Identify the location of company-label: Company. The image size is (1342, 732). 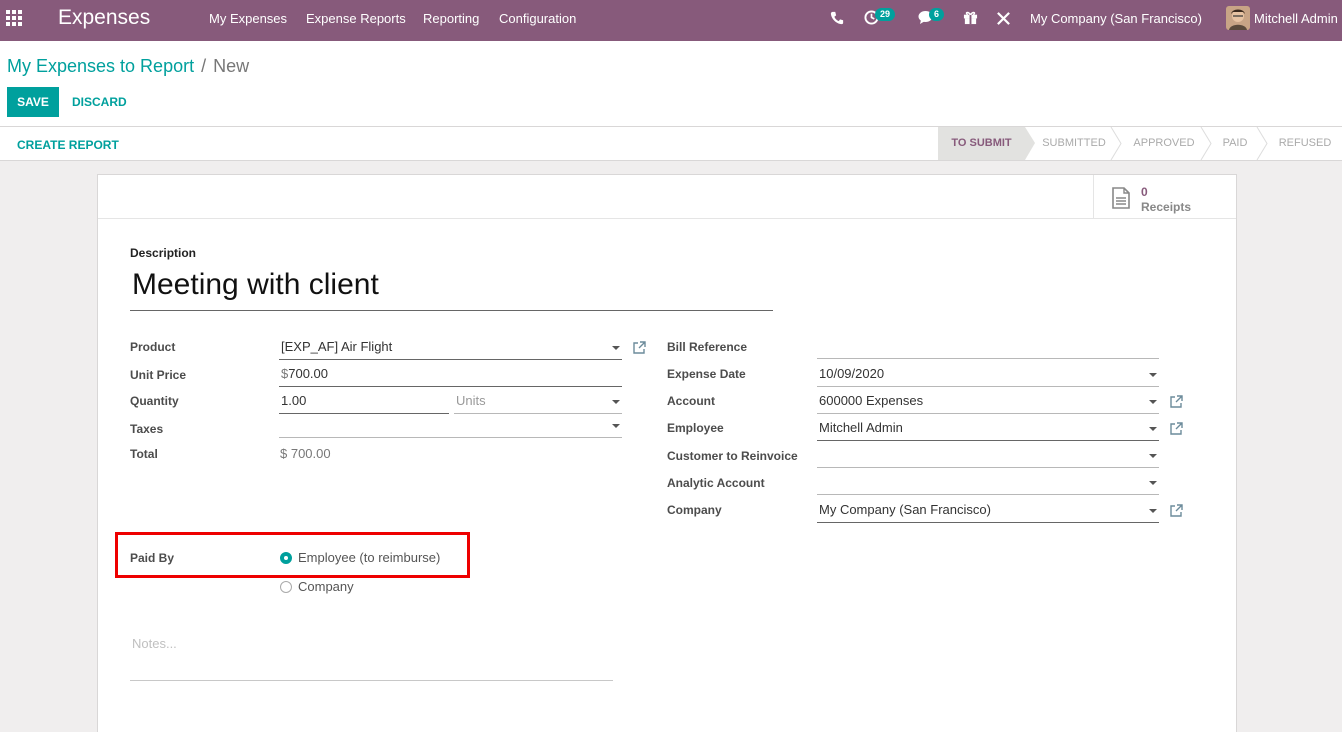
(694, 510).